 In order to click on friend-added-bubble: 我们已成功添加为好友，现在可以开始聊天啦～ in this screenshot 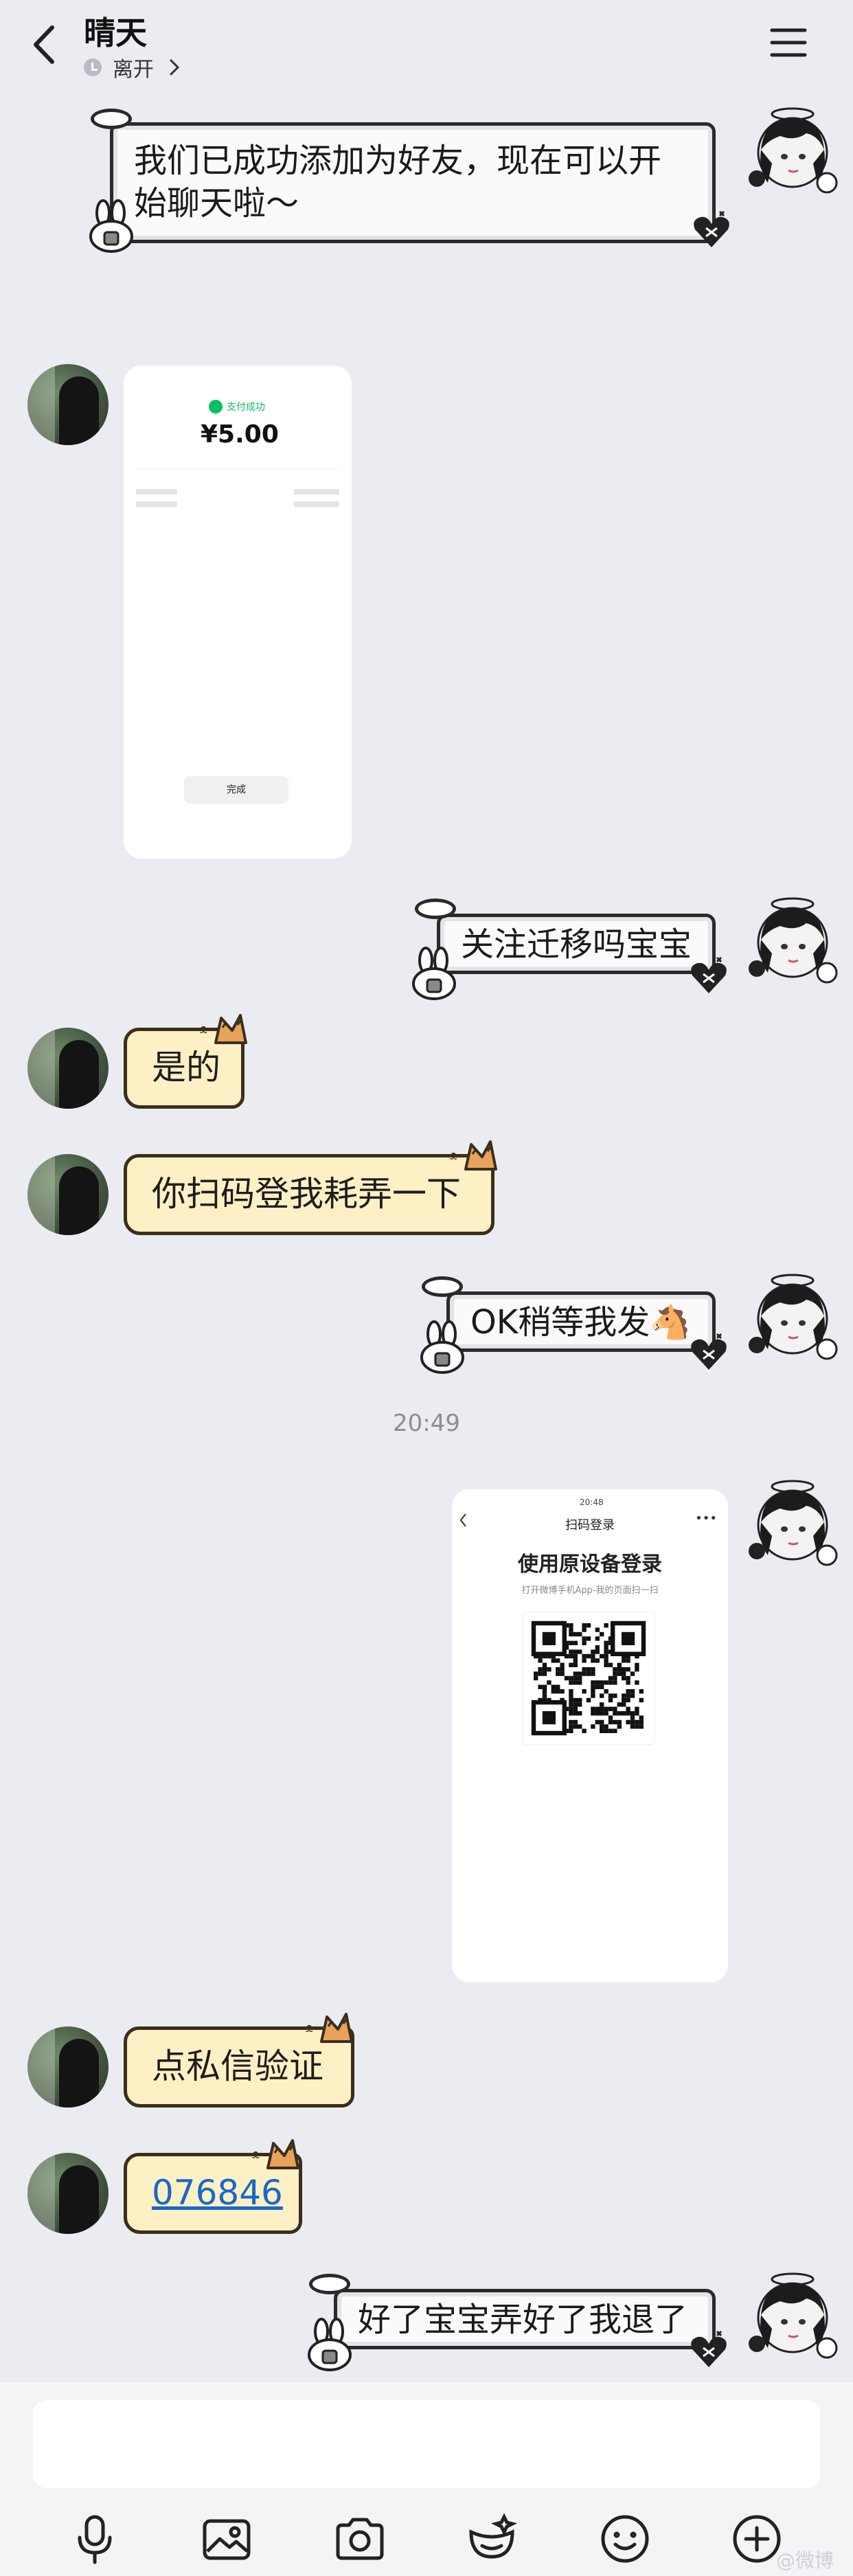, I will do `click(413, 182)`.